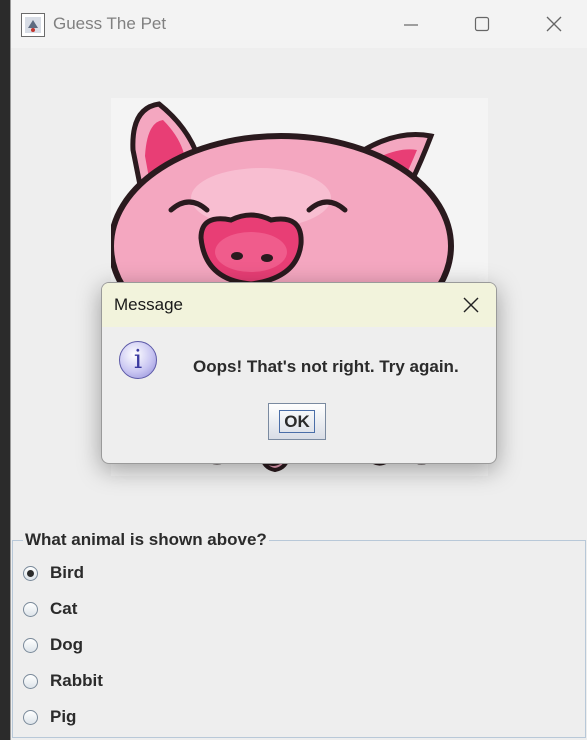 Image resolution: width=587 pixels, height=740 pixels. I want to click on window-title: Guess The Pet, so click(110, 23).